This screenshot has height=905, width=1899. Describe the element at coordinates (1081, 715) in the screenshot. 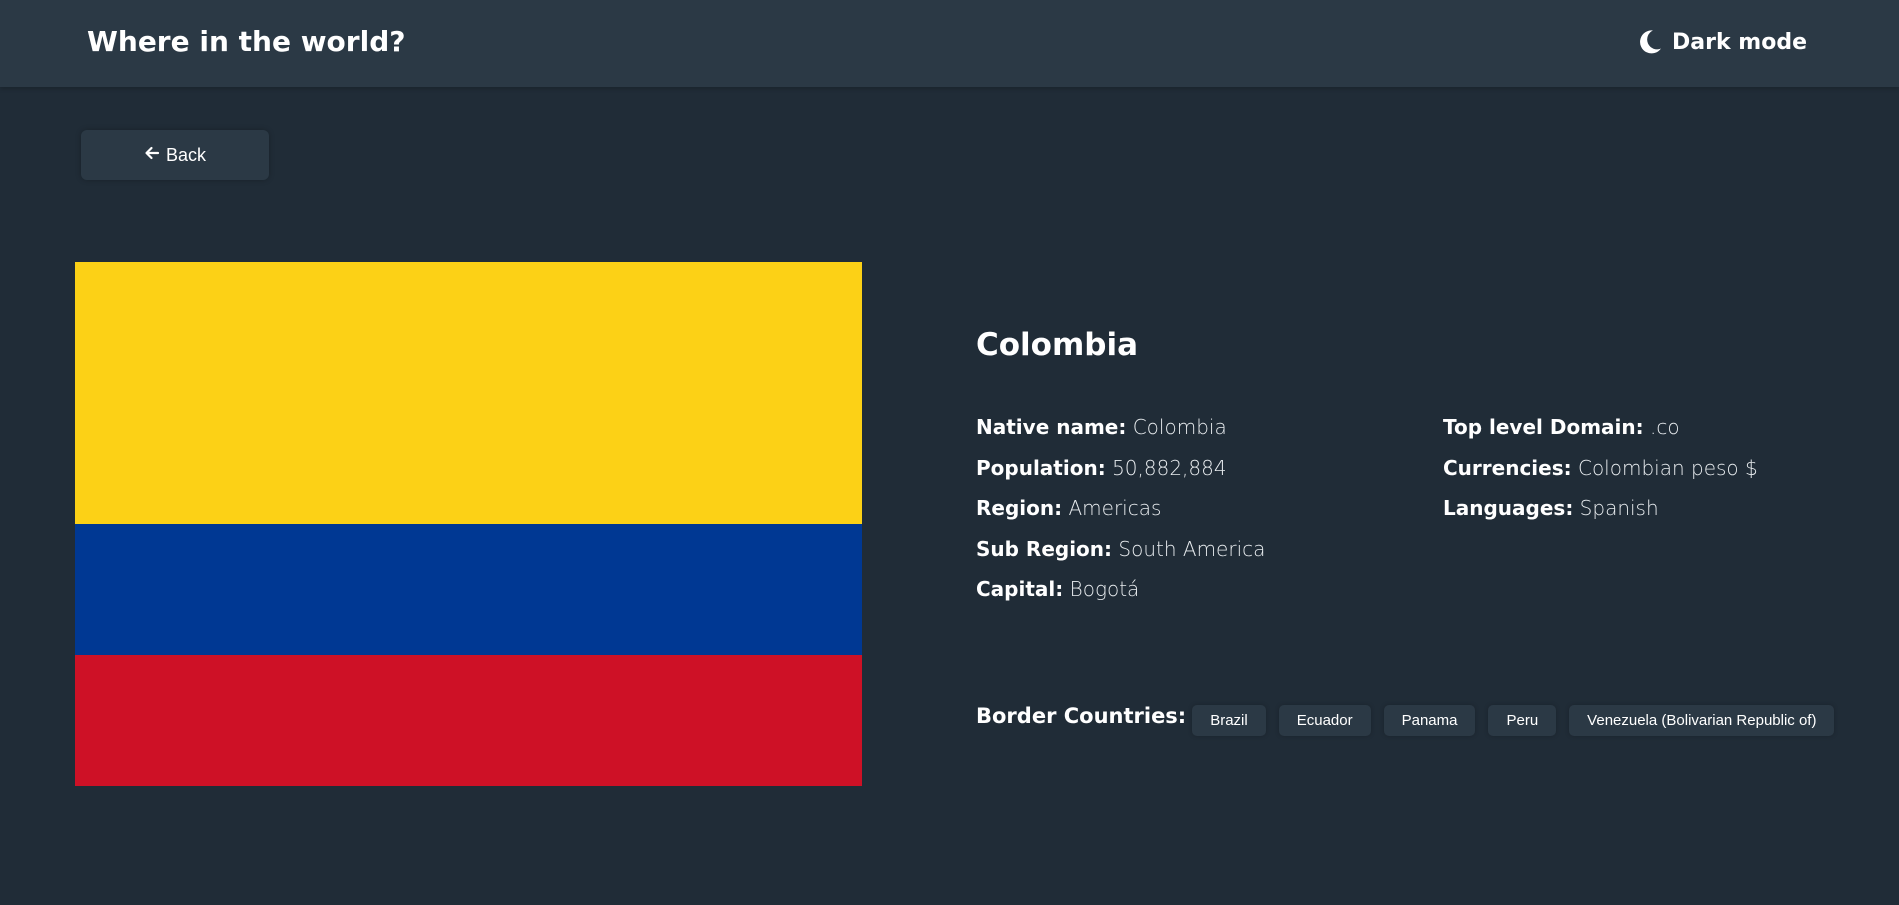

I see `border-countries-label: Border Countries:` at that location.